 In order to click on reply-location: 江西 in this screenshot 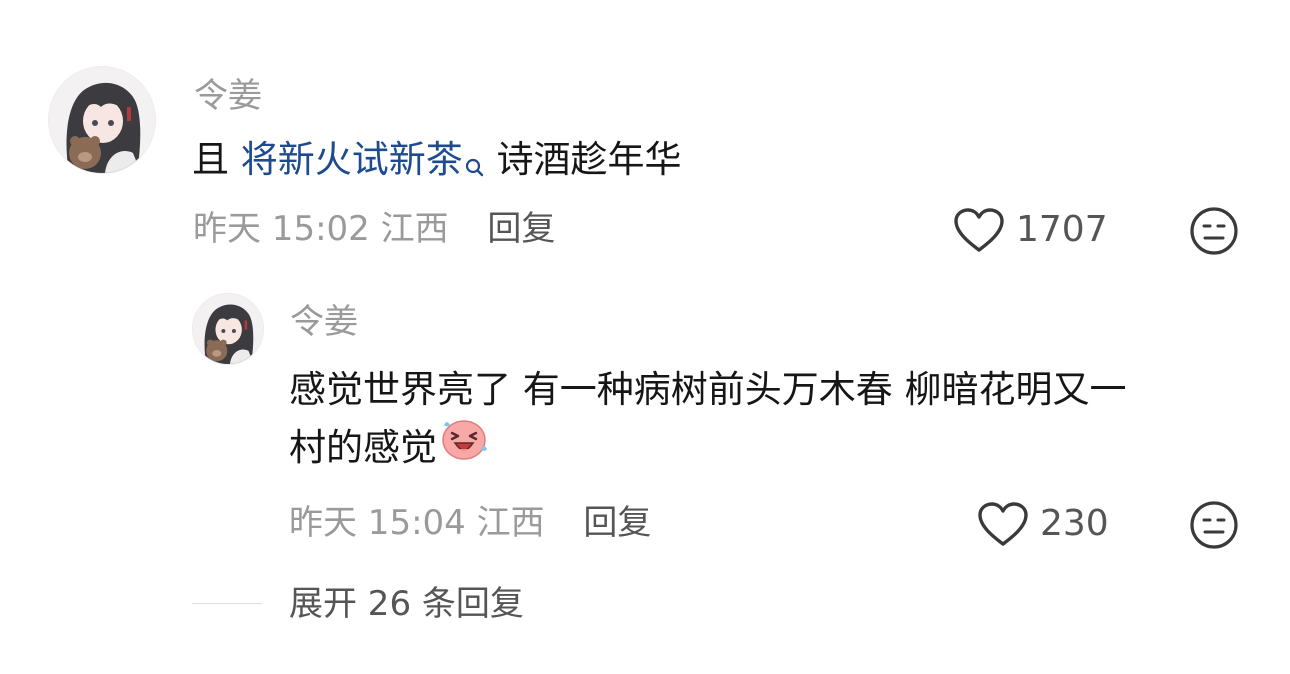, I will do `click(510, 523)`.